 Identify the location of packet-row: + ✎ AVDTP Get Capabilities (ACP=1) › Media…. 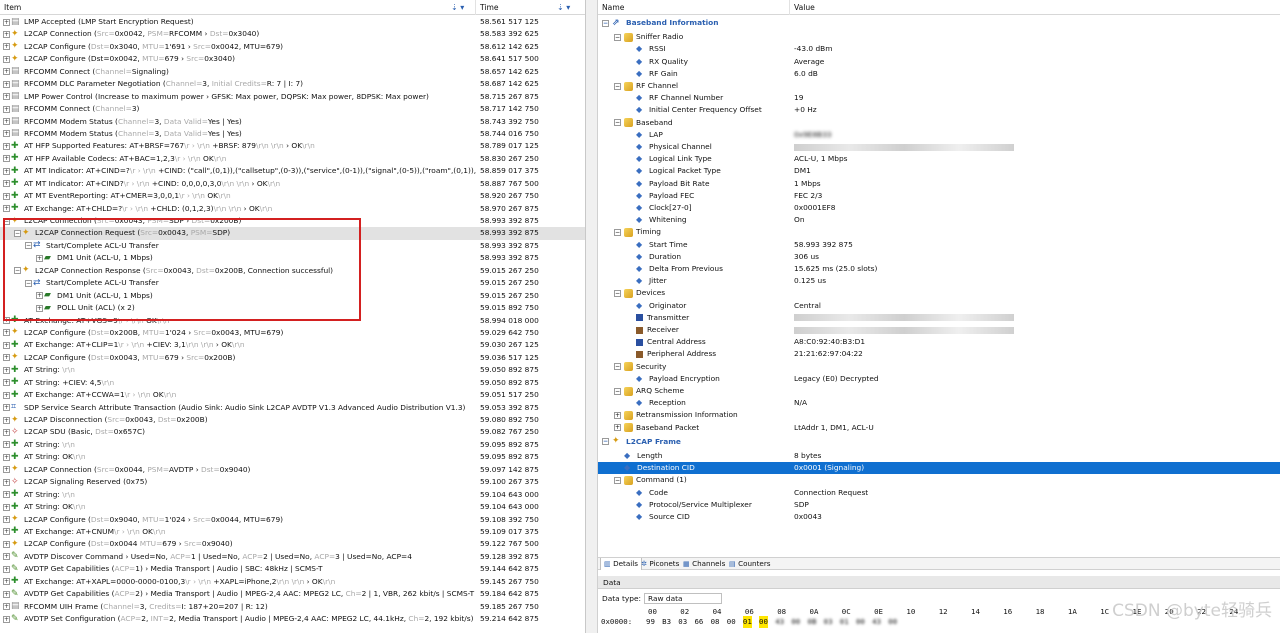
(292, 569).